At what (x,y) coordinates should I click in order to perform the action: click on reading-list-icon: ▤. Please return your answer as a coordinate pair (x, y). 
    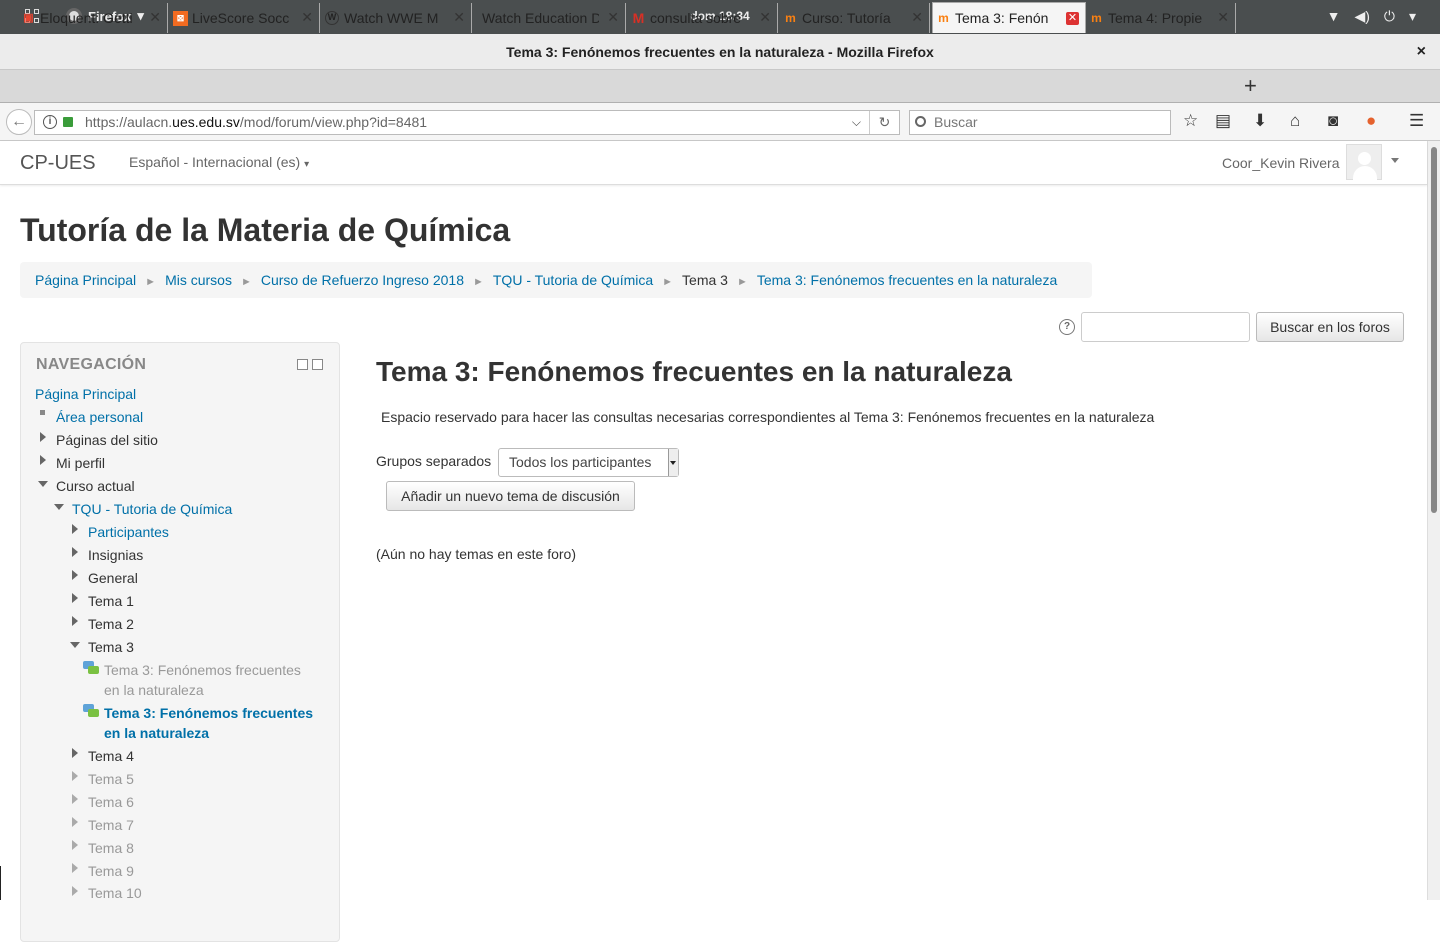
    Looking at the image, I should click on (1223, 121).